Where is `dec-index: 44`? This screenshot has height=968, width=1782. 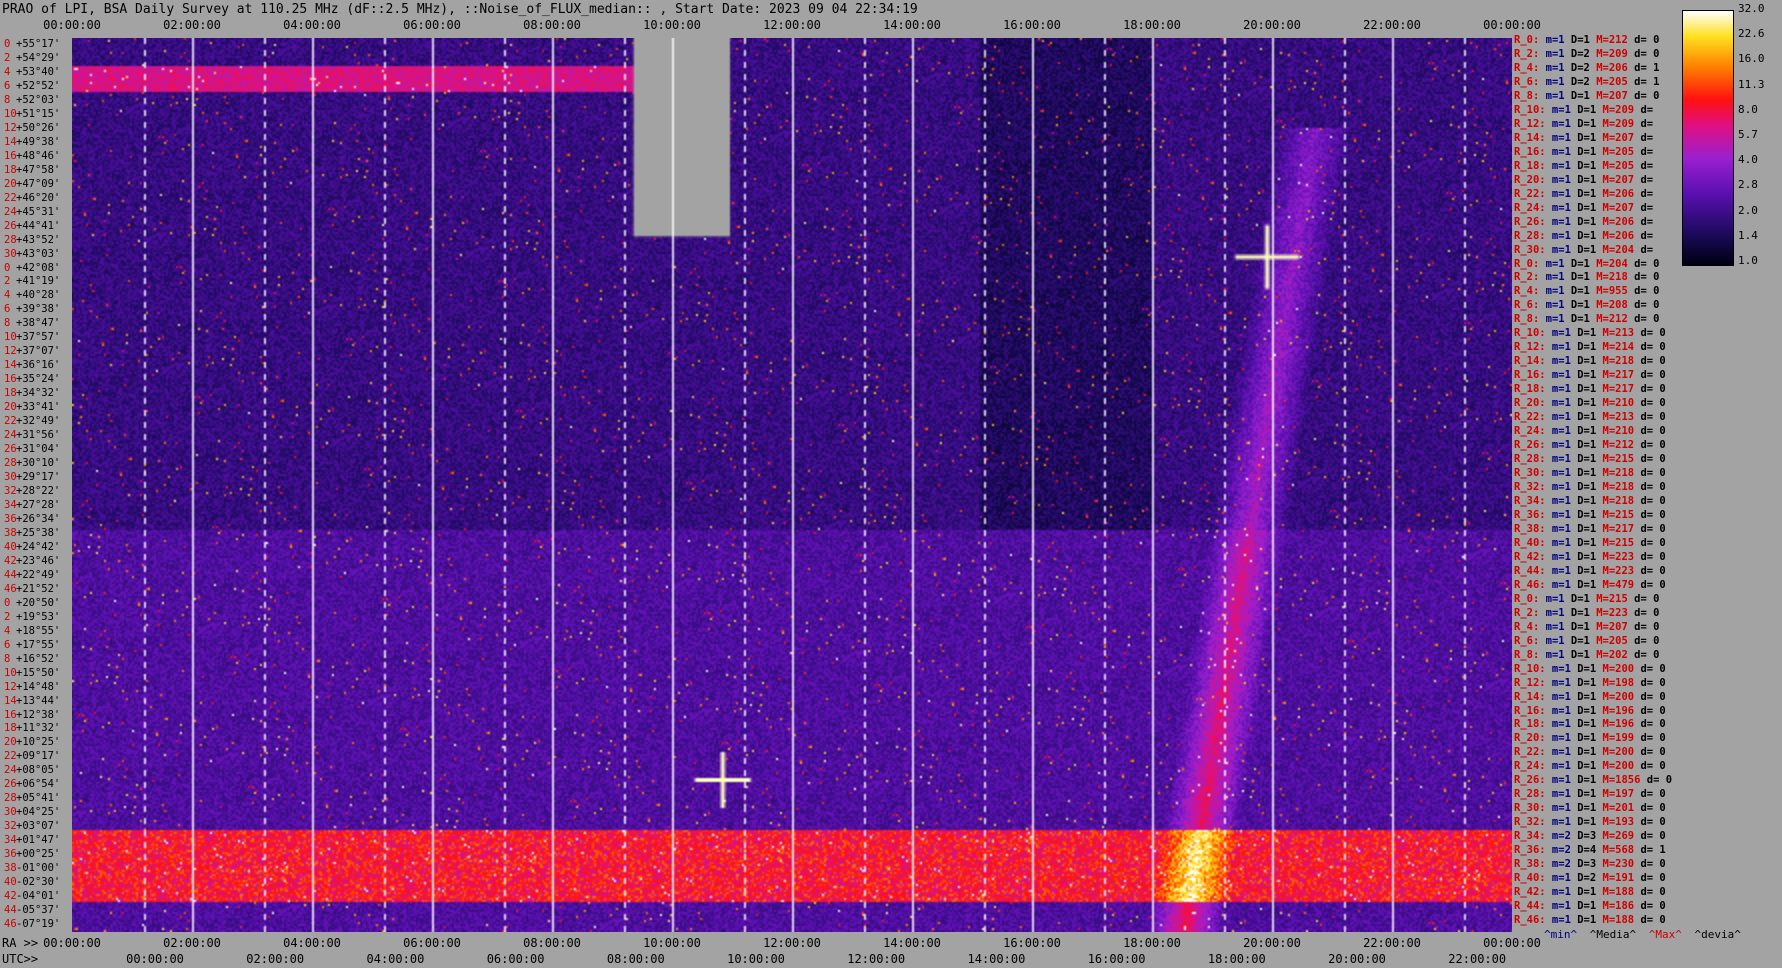 dec-index: 44 is located at coordinates (10, 574).